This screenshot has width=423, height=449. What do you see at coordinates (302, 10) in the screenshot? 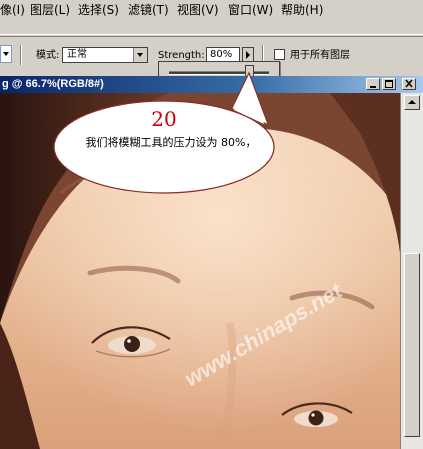
I see `menu-help: 帮助(H)` at bounding box center [302, 10].